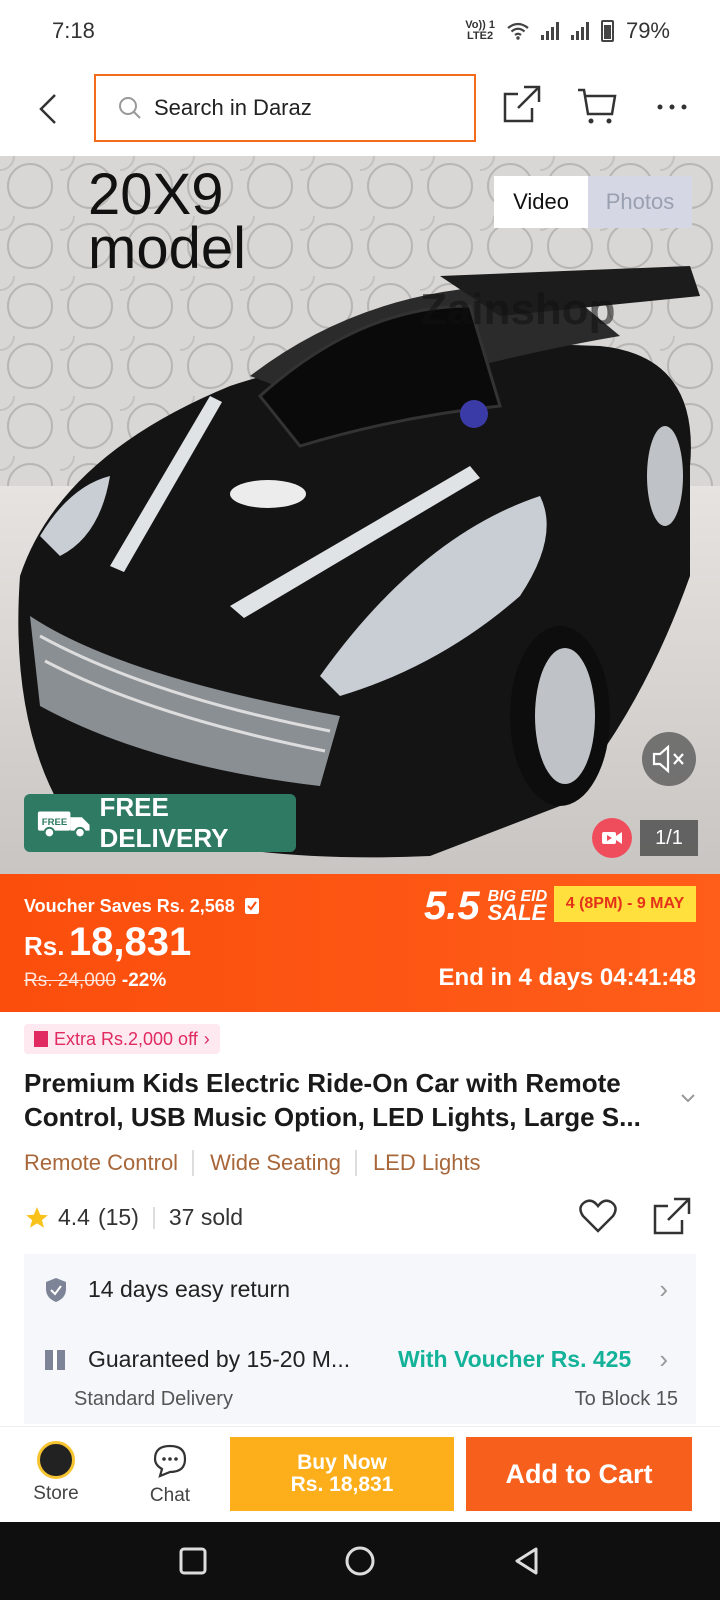 Image resolution: width=720 pixels, height=1600 pixels. What do you see at coordinates (426, 1162) in the screenshot?
I see `tag-item: LED Lights` at bounding box center [426, 1162].